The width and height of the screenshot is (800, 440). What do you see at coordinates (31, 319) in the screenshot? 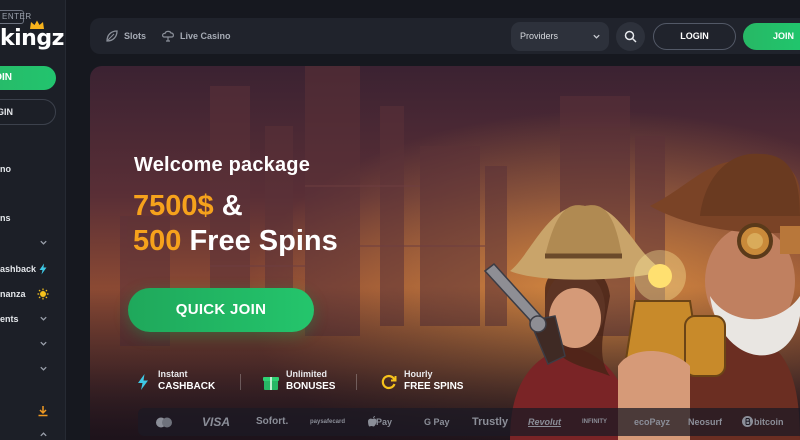
I see `sidebar-item-tournaments: ents` at bounding box center [31, 319].